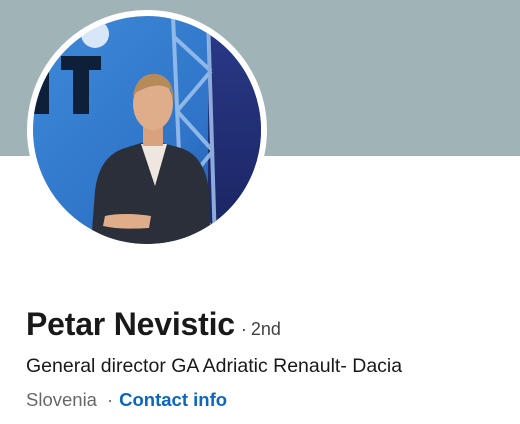 Image resolution: width=520 pixels, height=424 pixels. I want to click on profile-location: Slovenia, so click(61, 399).